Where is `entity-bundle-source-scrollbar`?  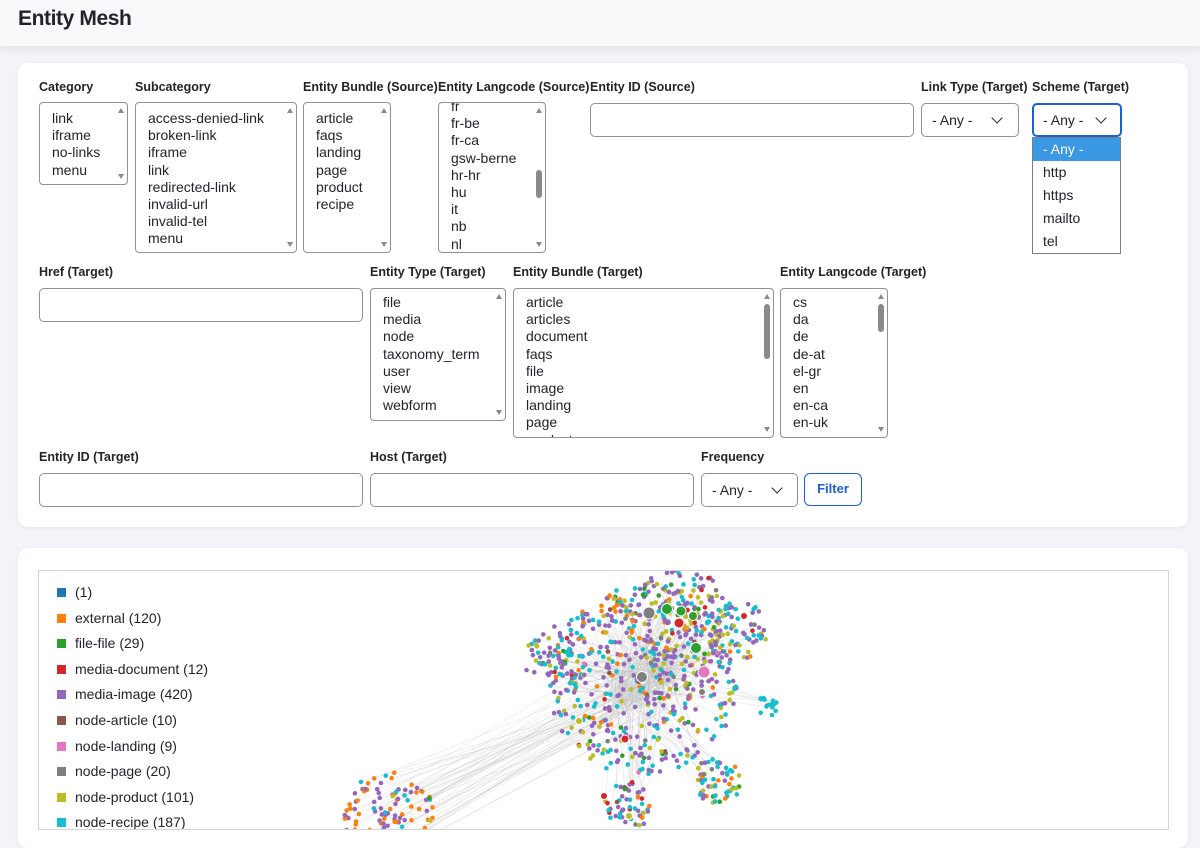 entity-bundle-source-scrollbar is located at coordinates (384, 177).